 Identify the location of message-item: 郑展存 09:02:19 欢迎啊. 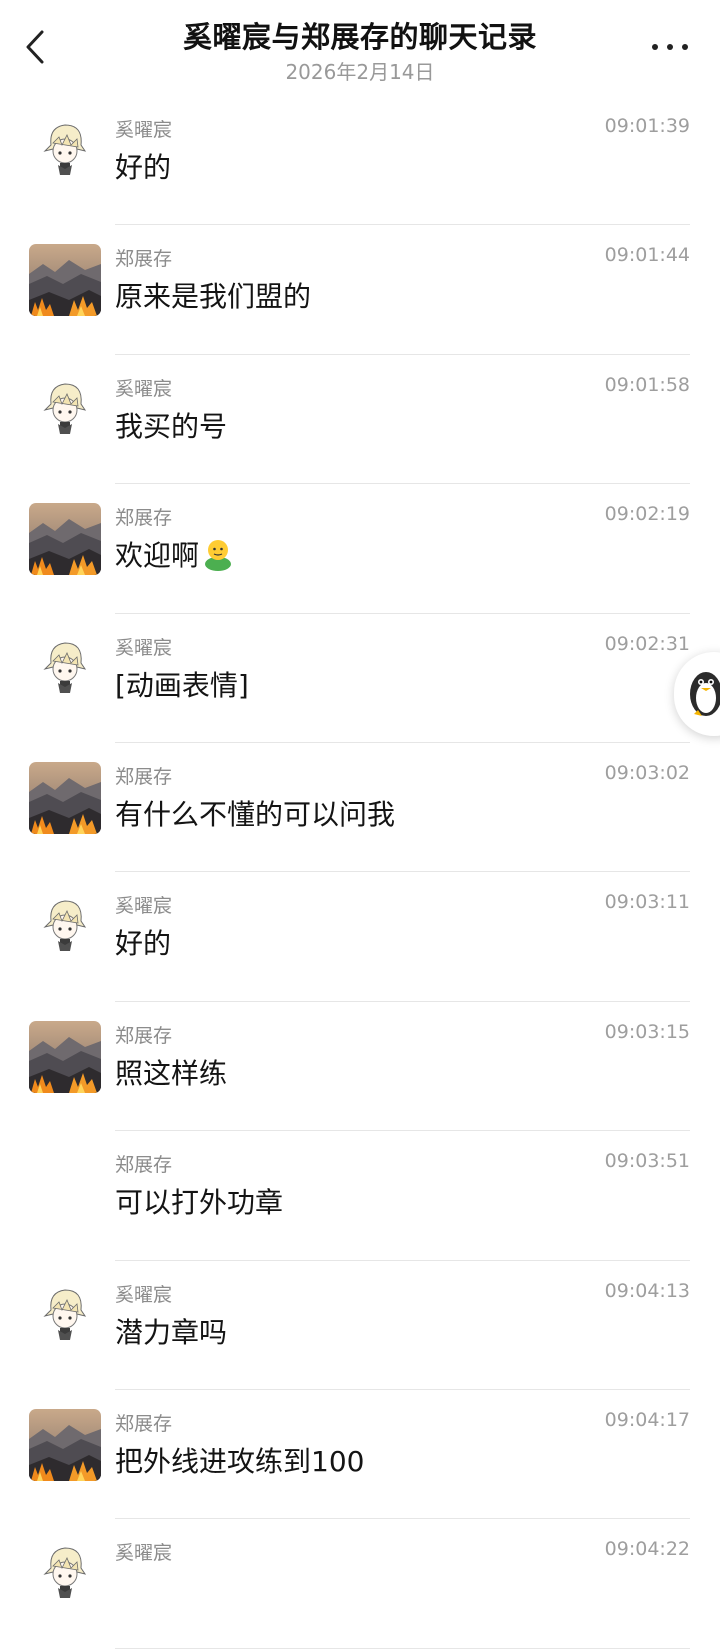
(360, 549).